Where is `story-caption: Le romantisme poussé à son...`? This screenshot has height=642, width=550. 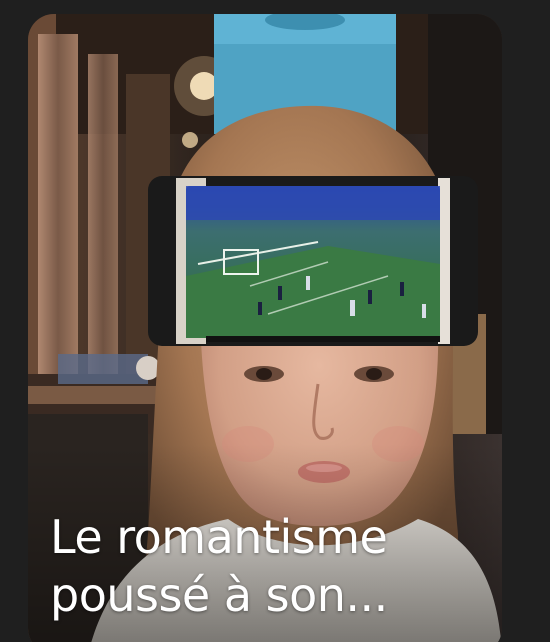 story-caption: Le romantisme poussé à son... is located at coordinates (267, 566).